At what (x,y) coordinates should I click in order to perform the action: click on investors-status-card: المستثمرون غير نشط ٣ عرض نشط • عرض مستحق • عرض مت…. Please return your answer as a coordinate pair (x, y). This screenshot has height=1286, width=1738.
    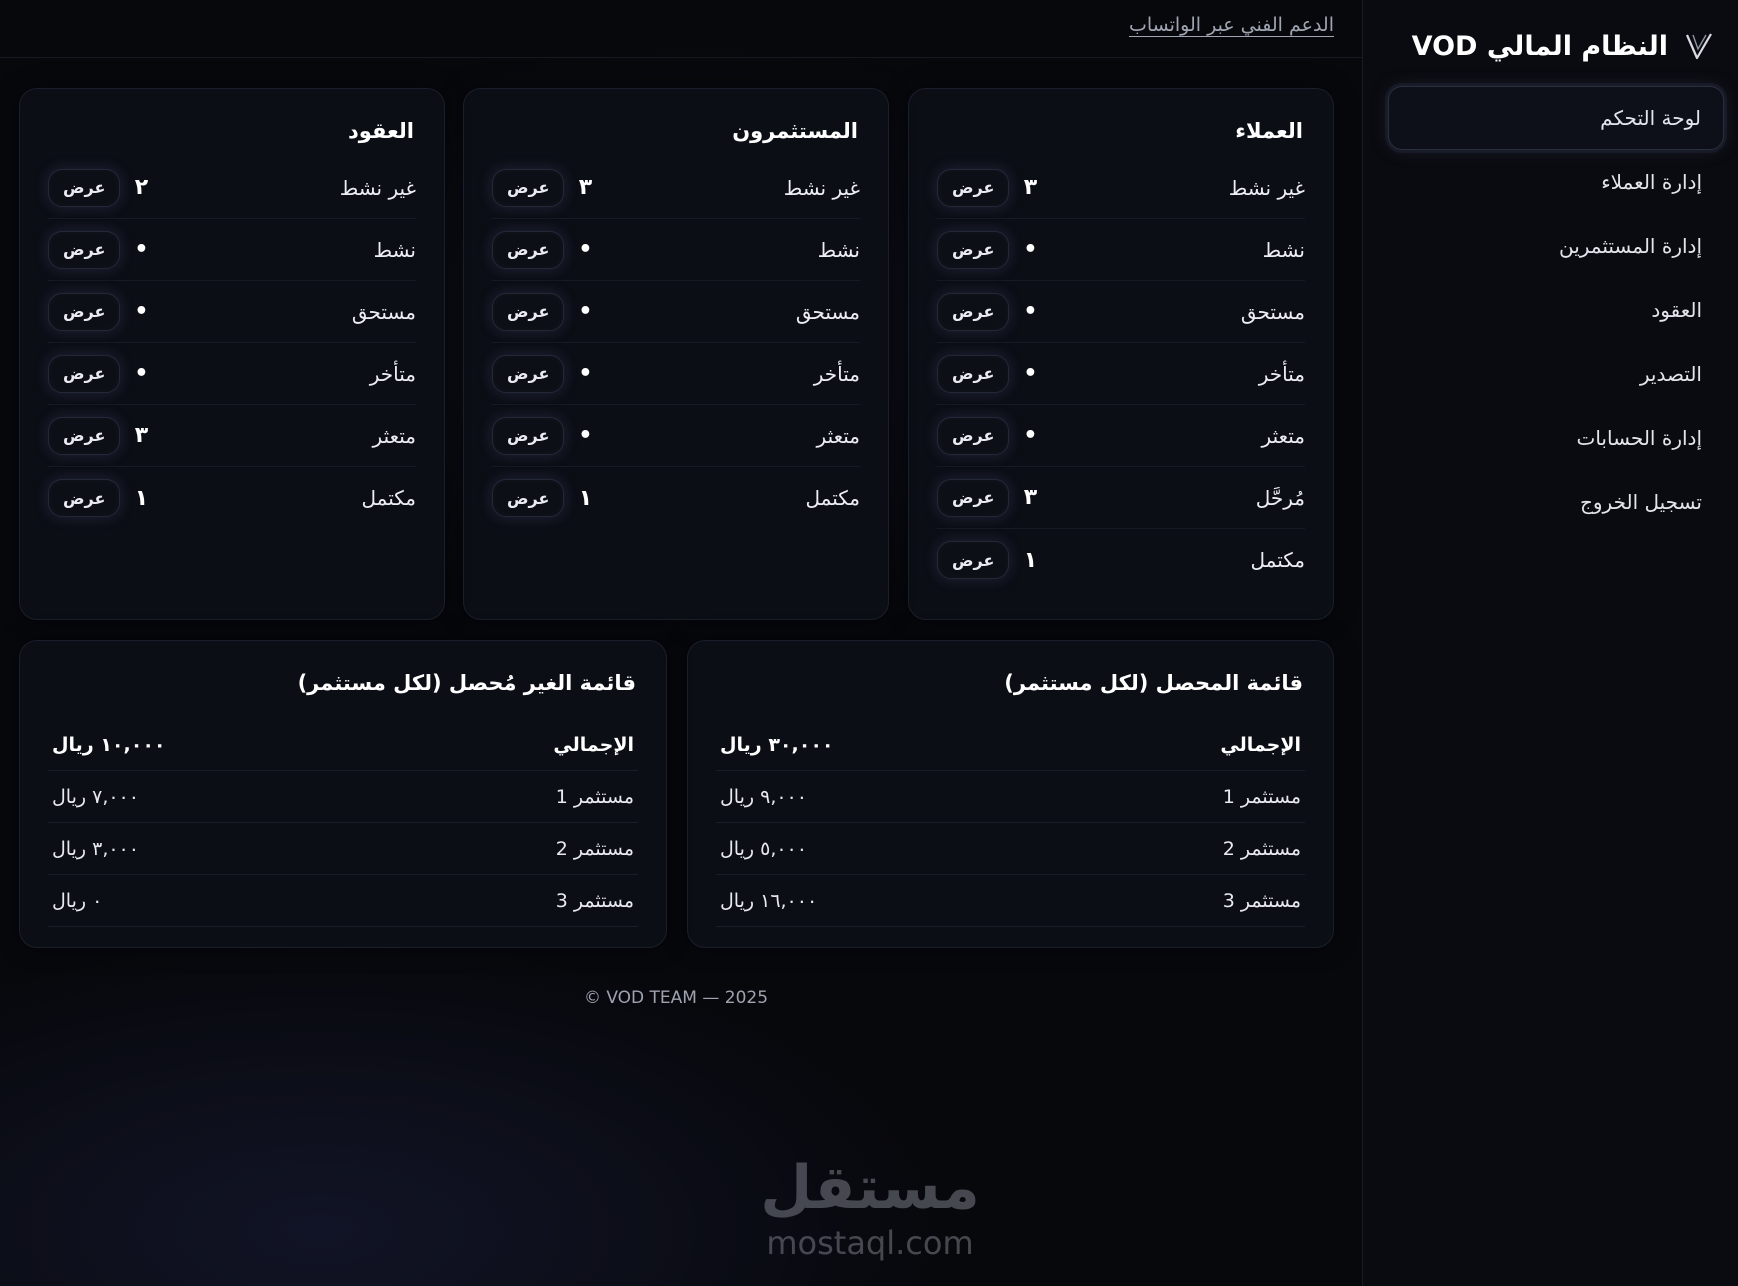
    Looking at the image, I should click on (676, 354).